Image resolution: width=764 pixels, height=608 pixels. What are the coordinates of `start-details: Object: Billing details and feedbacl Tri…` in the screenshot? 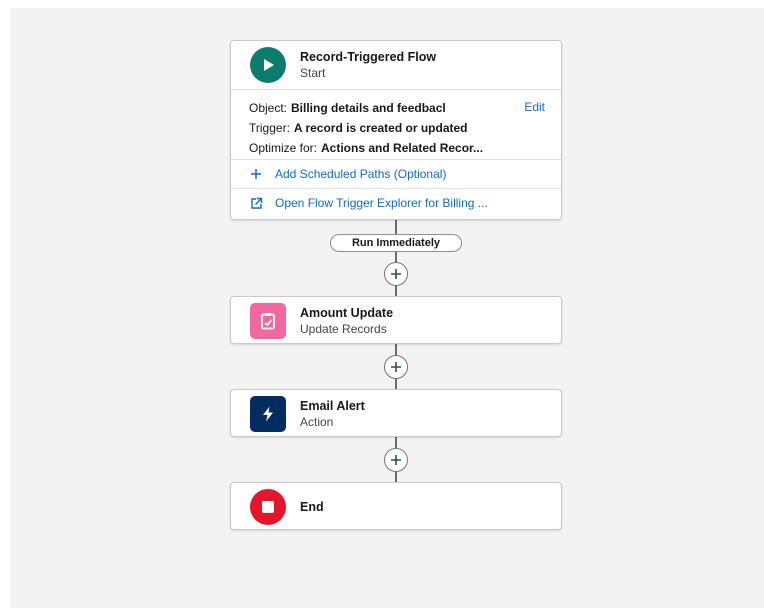 It's located at (396, 124).